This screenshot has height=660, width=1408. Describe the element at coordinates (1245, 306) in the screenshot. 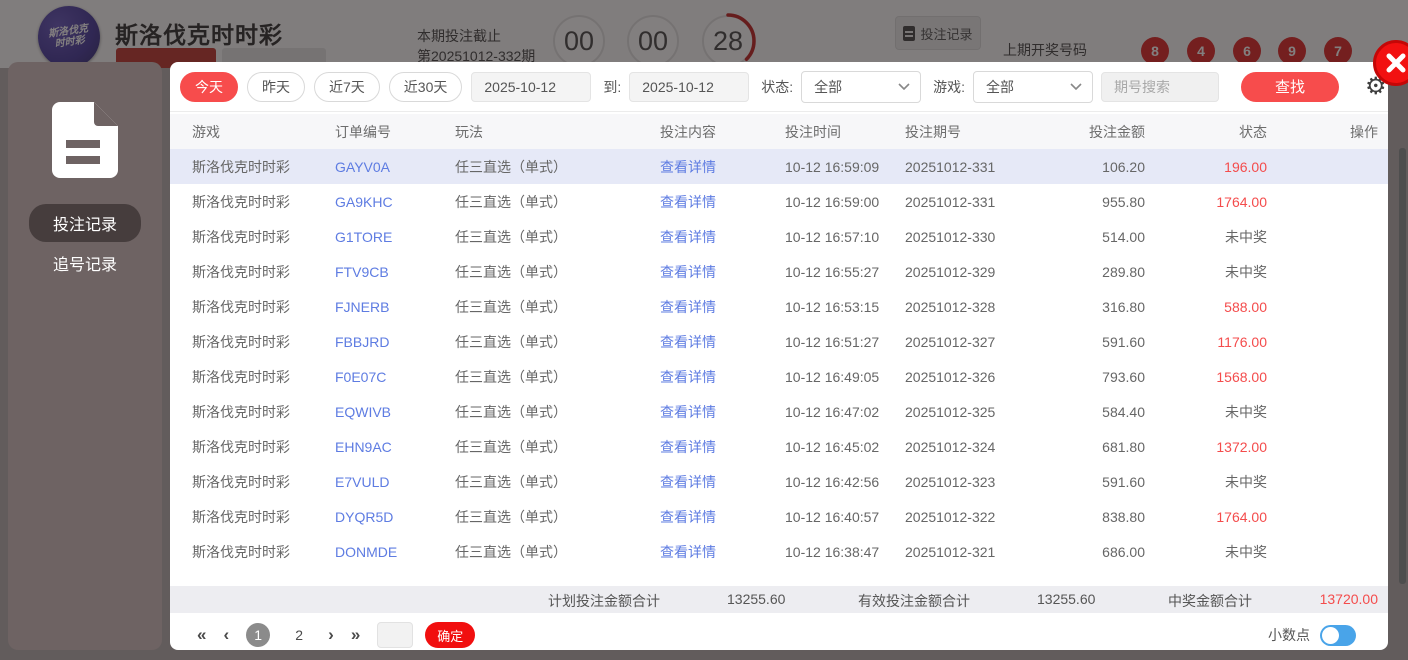

I see `cell-status: 588.00` at that location.